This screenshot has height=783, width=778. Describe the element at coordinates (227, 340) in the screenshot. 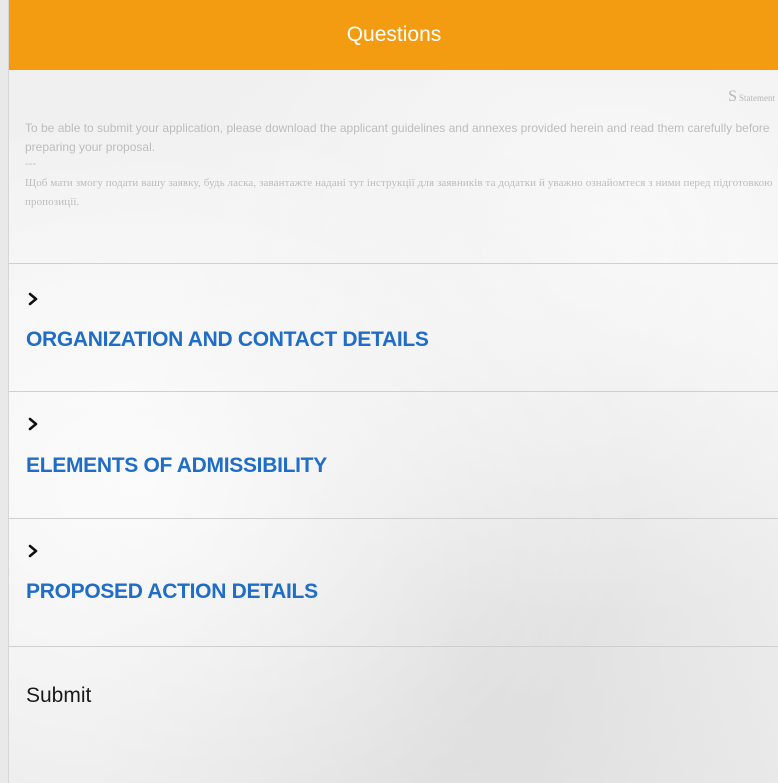

I see `section-title: ORGANIZATION AND CONTACT DETAILS` at that location.